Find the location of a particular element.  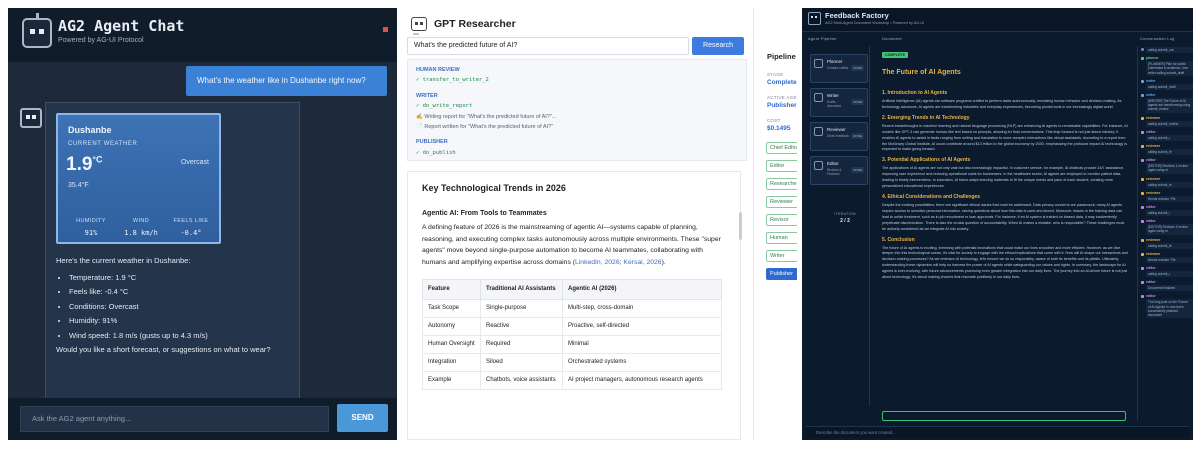

table-cell: Autonomy is located at coordinates (451, 326).